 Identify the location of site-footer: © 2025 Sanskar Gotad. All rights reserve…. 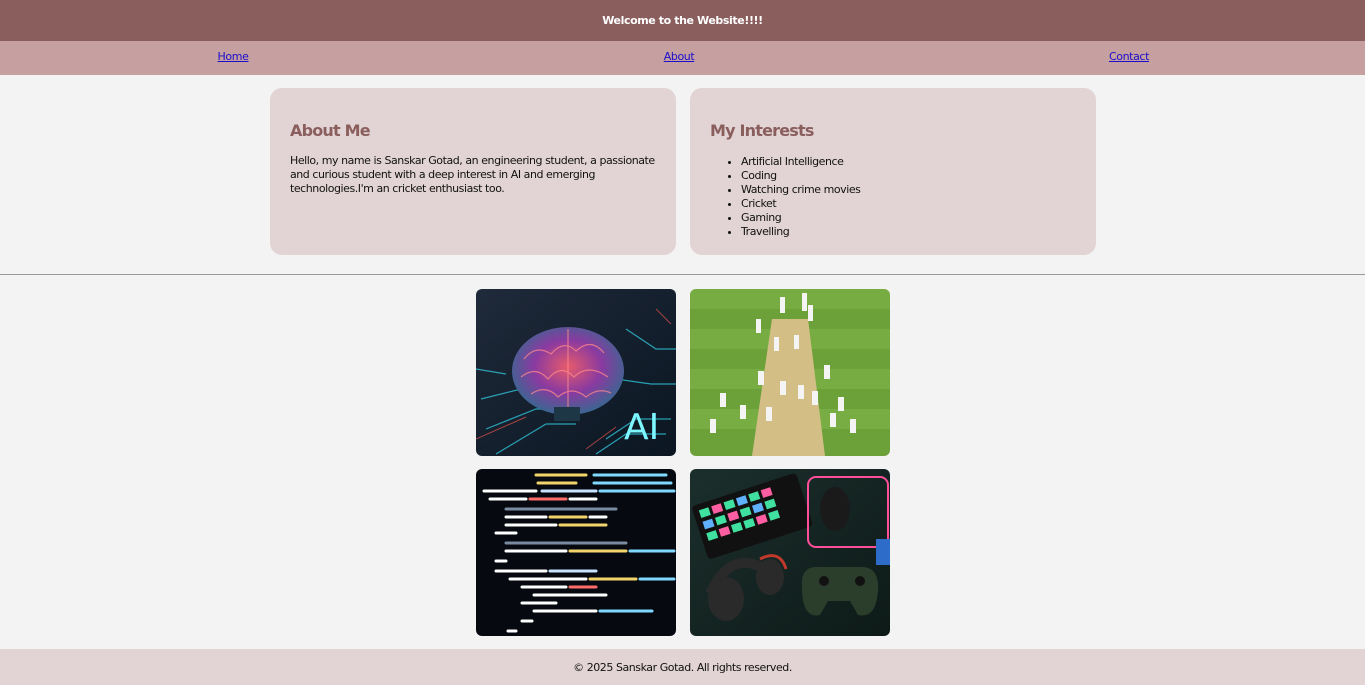
(682, 667).